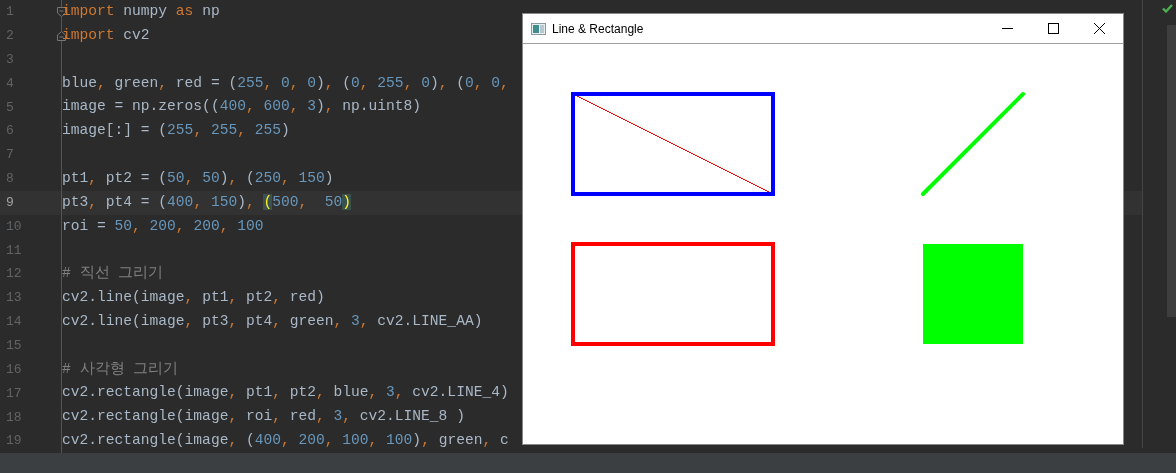 The image size is (1176, 473). I want to click on code-line: cv2.rectangle(image, (400, 200, 100, 100), green, c, so click(285, 441).